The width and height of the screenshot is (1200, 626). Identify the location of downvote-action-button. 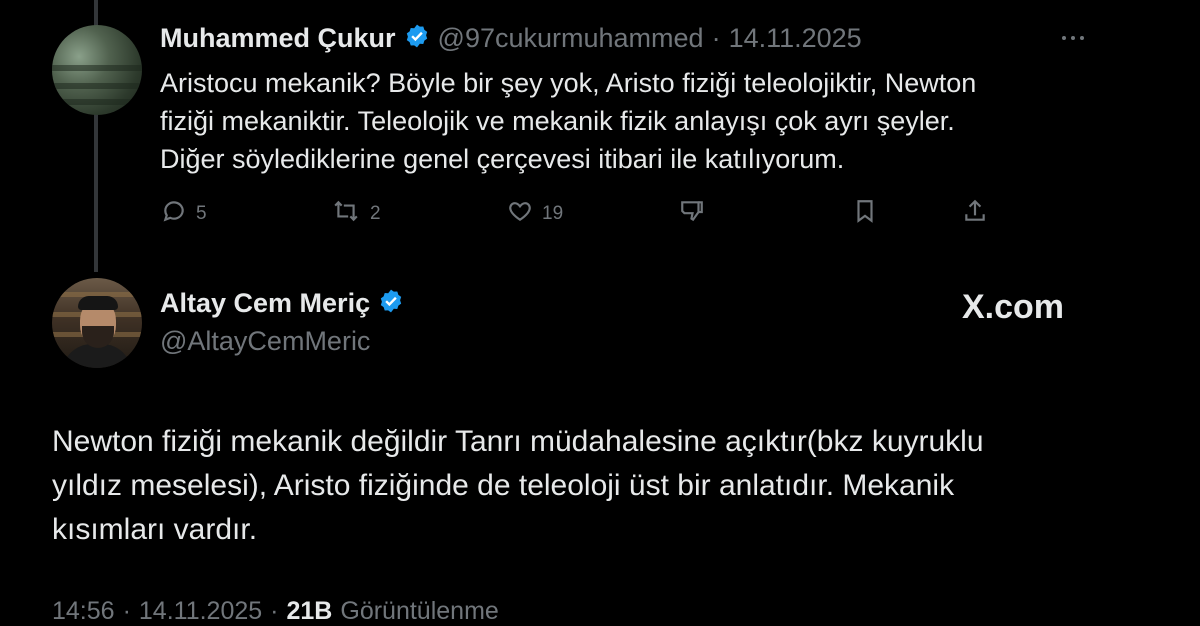
(692, 214).